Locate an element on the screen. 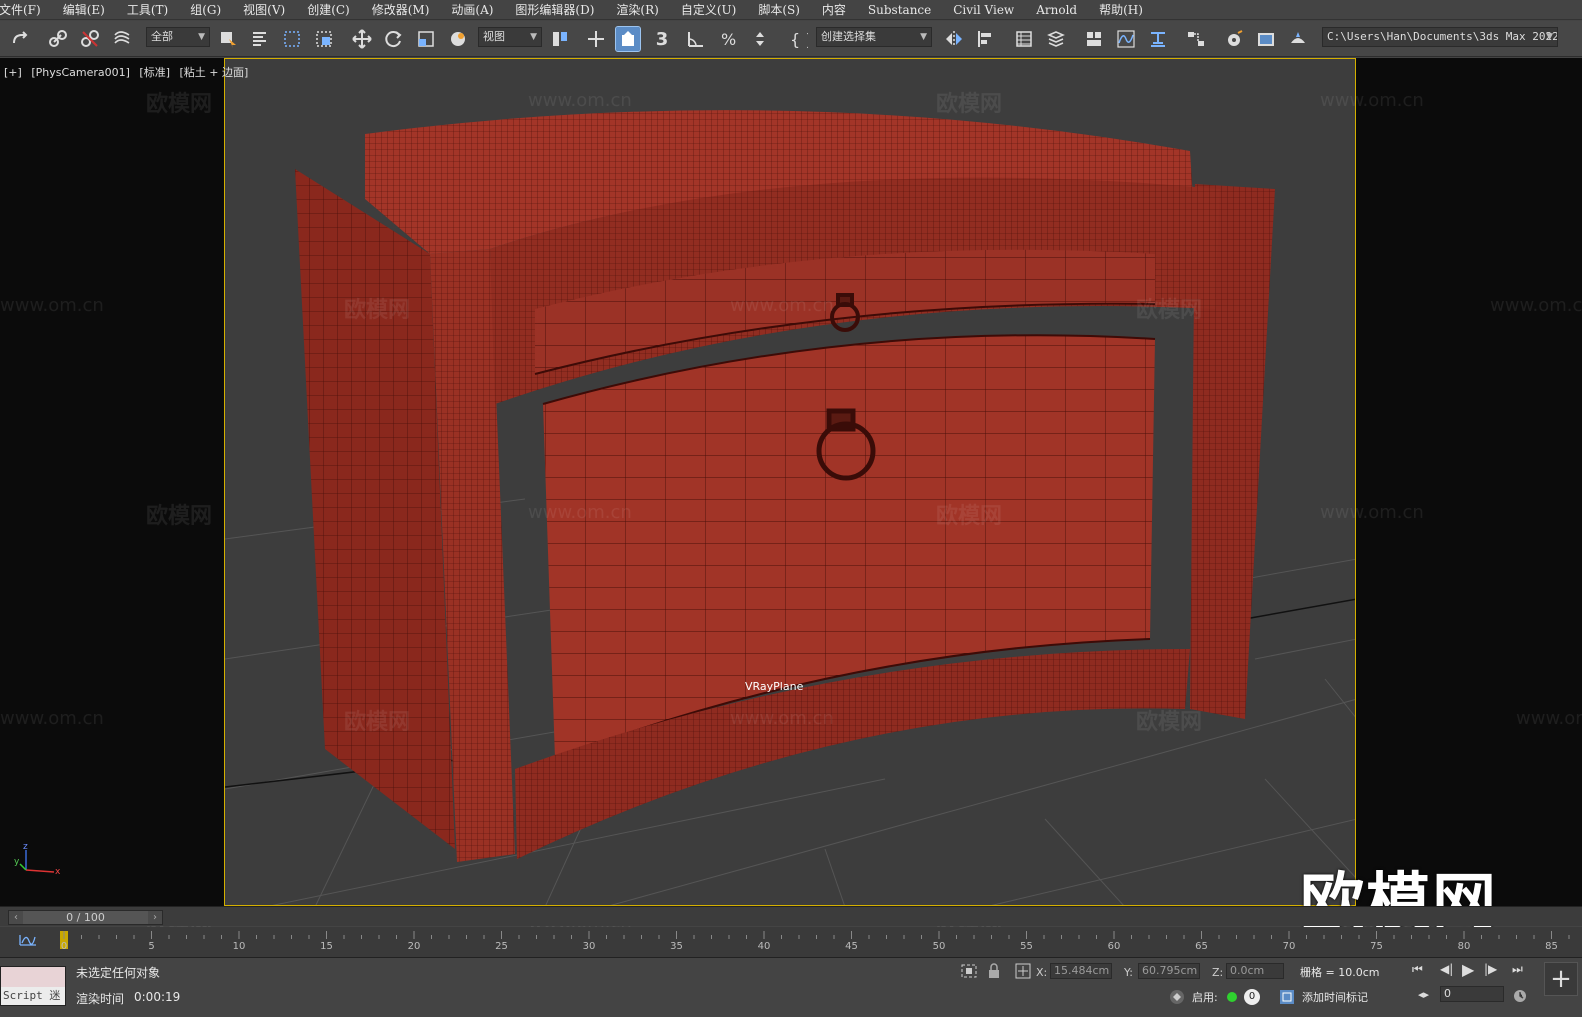 This screenshot has width=1582, height=1017. maxscript-listener: Script 迷 is located at coordinates (33, 986).